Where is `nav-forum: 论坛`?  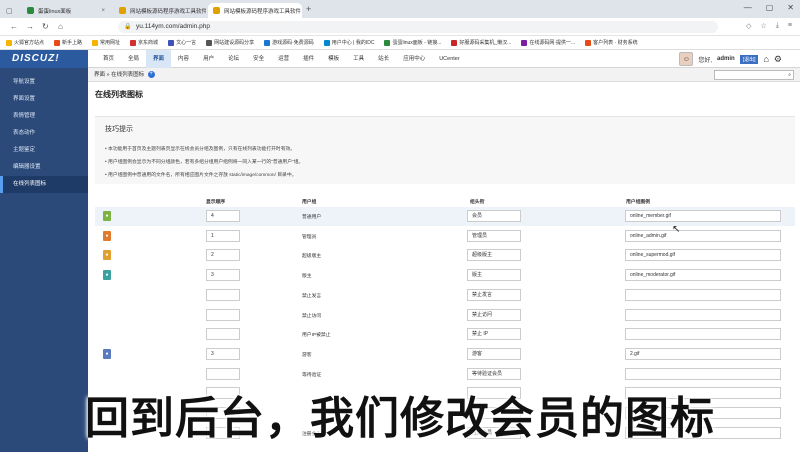 nav-forum: 论坛 is located at coordinates (233, 59).